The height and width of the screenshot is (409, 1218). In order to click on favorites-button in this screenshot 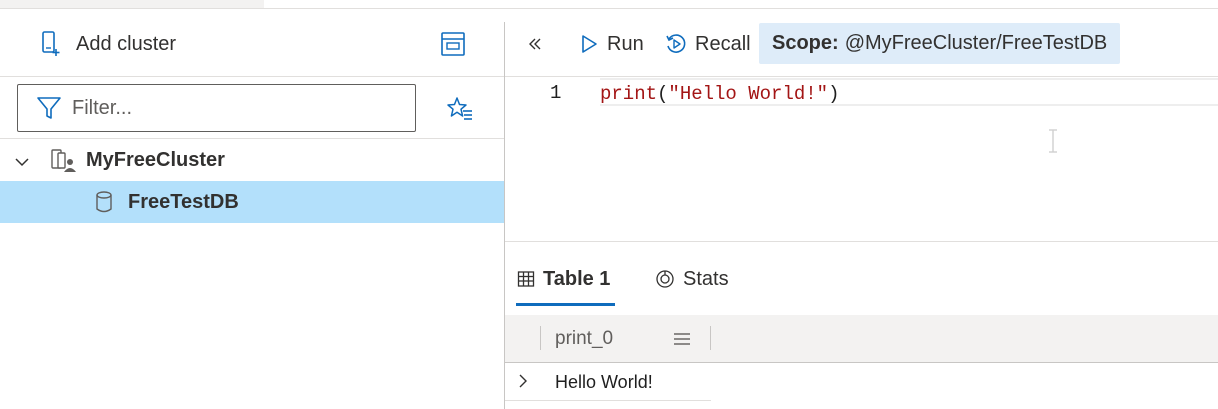, I will do `click(460, 109)`.